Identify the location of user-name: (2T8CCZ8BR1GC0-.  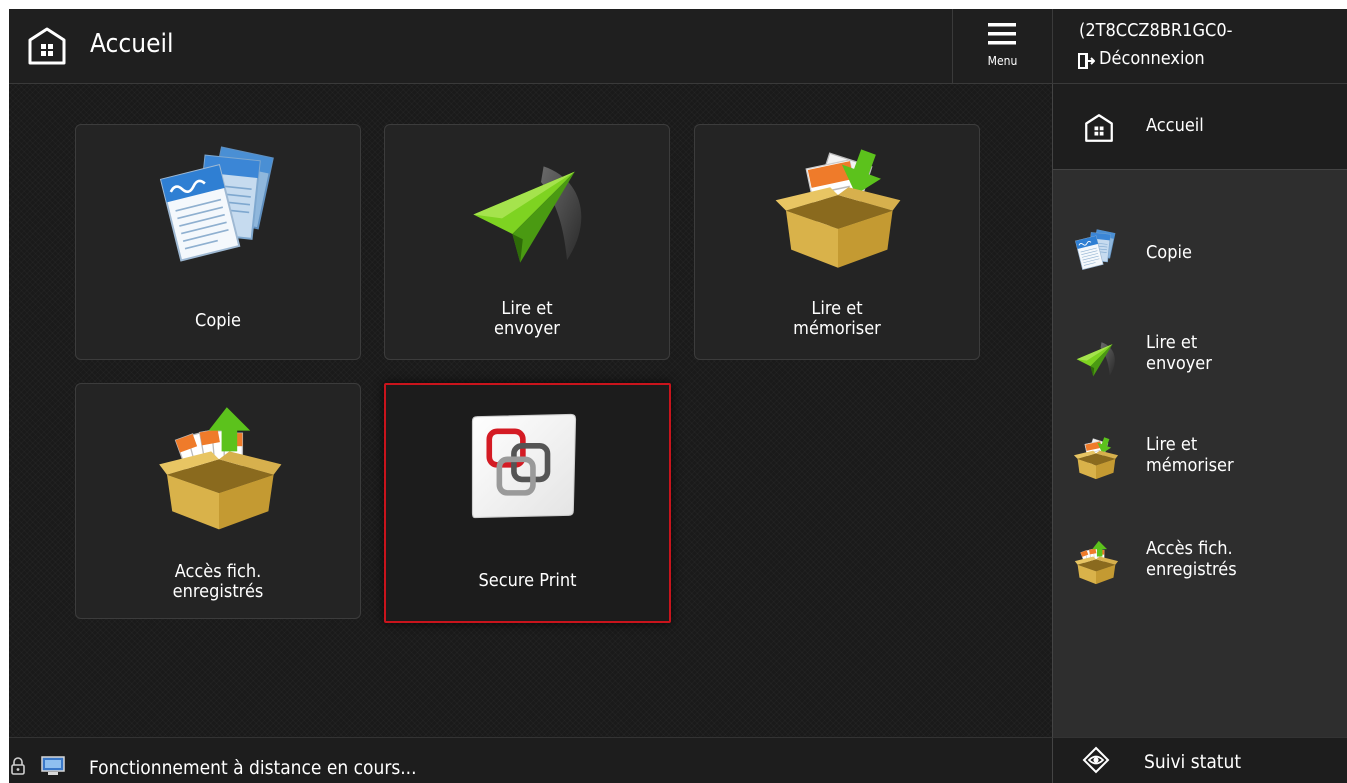
(1156, 30).